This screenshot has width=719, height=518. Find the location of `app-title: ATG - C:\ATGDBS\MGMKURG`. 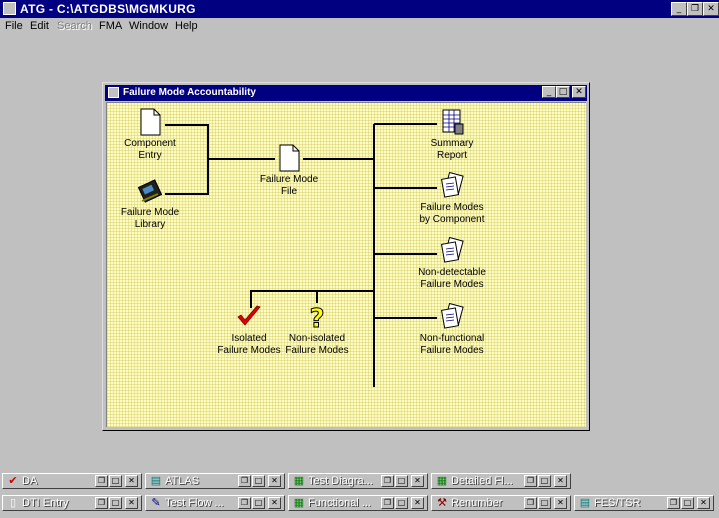

app-title: ATG - C:\ATGDBS\MGMKURG is located at coordinates (108, 9).